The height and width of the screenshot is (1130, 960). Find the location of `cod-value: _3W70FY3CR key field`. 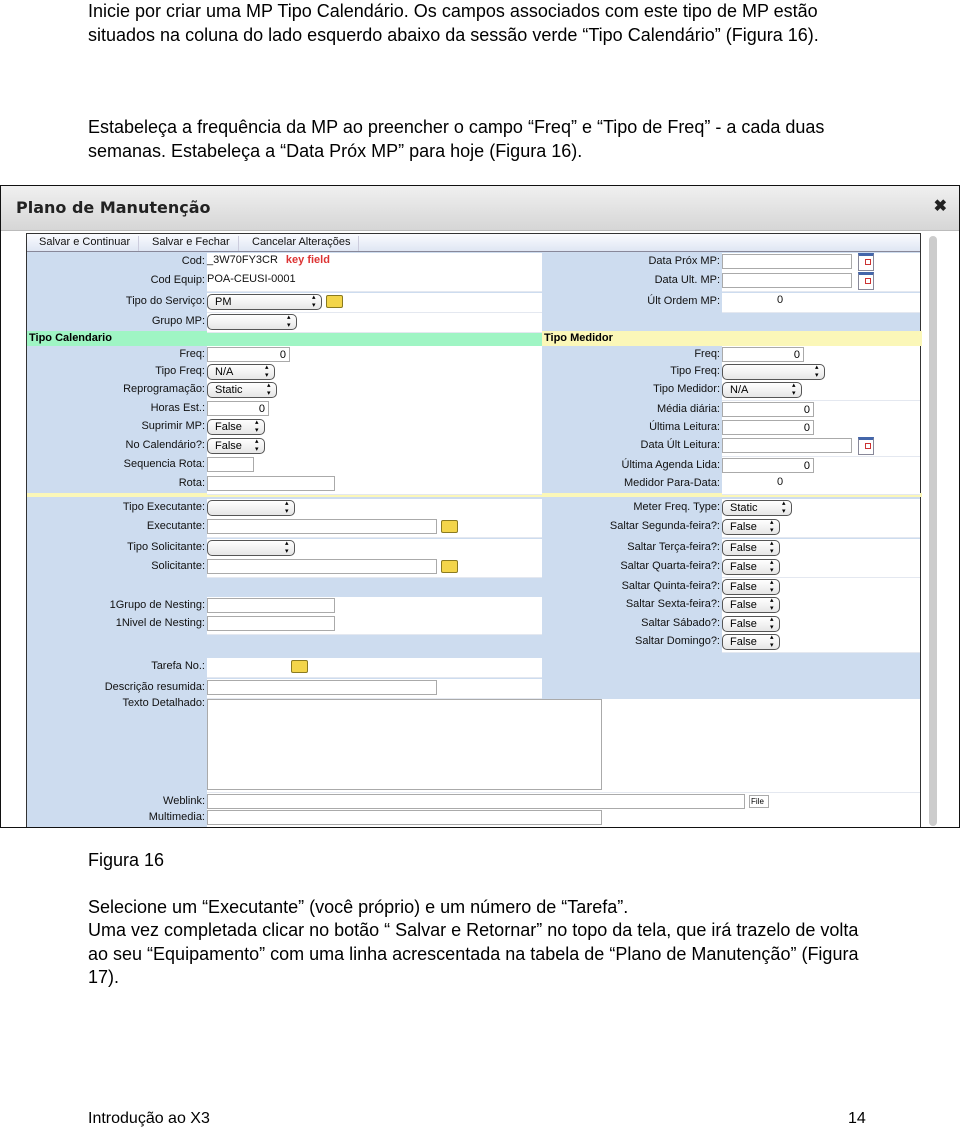

cod-value: _3W70FY3CR key field is located at coordinates (268, 260).